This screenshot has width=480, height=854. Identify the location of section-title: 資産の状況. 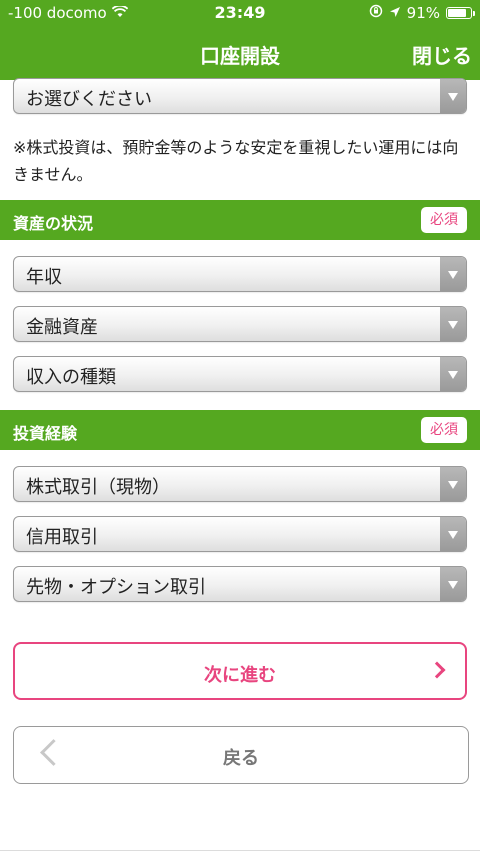
(53, 223).